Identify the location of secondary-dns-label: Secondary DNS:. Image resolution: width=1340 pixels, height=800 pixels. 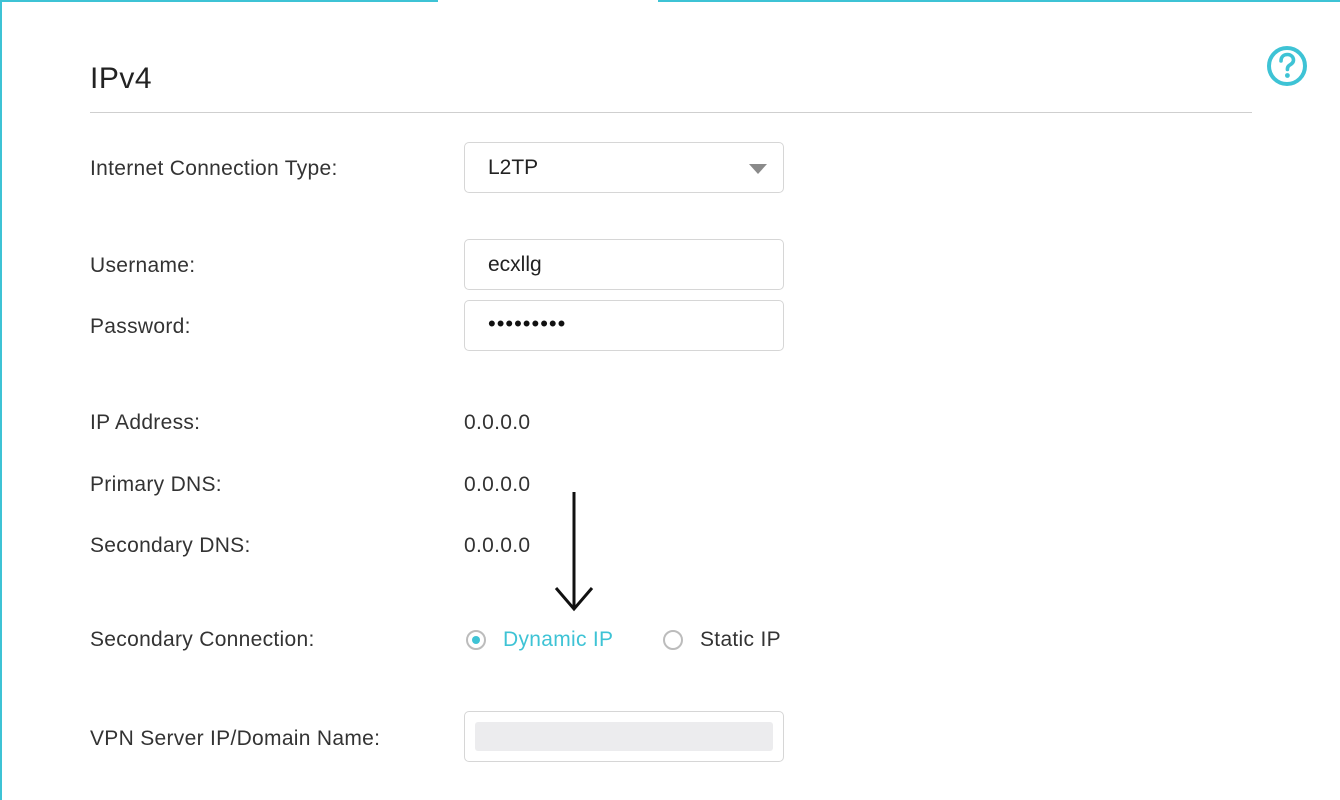
(170, 545).